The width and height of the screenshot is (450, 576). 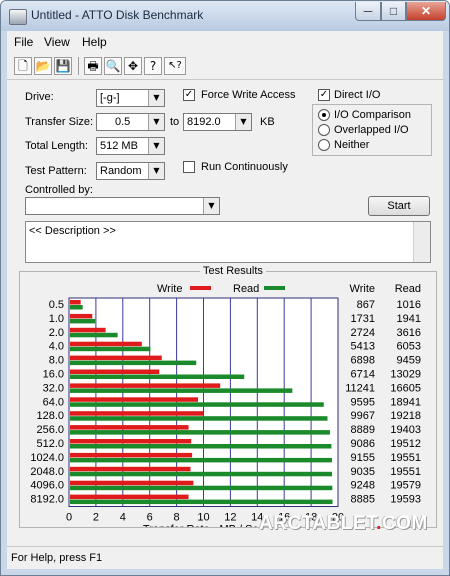 What do you see at coordinates (72, 231) in the screenshot?
I see `description-text: << Description >>` at bounding box center [72, 231].